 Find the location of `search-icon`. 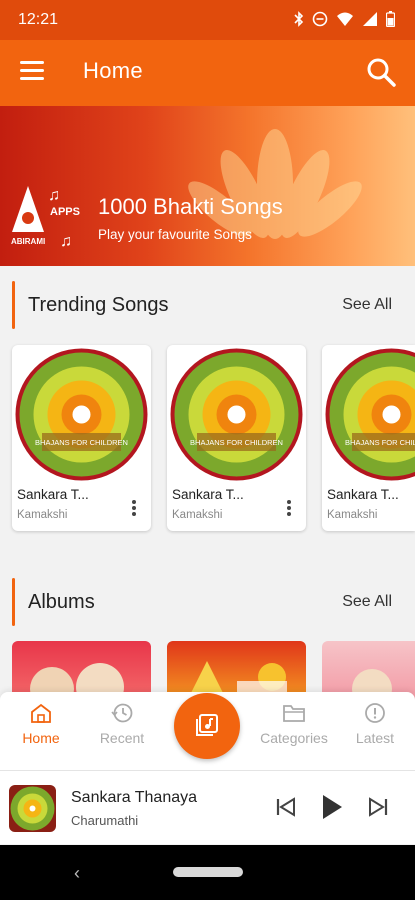

search-icon is located at coordinates (381, 72).